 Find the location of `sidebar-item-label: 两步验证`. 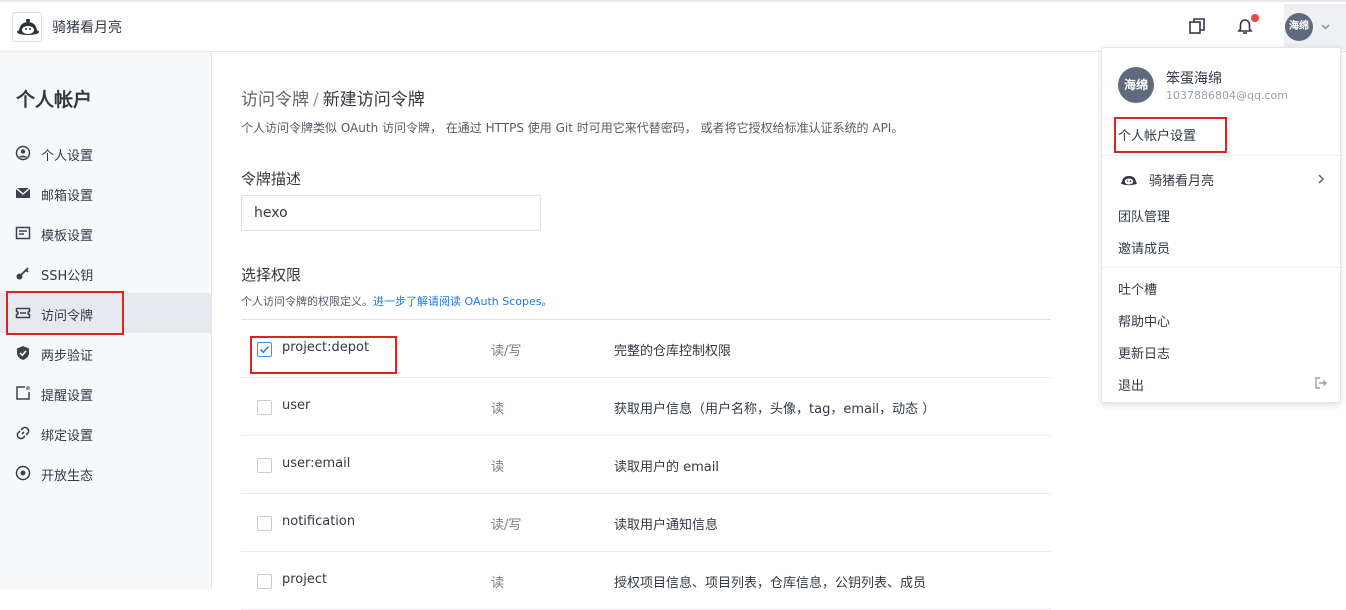

sidebar-item-label: 两步验证 is located at coordinates (67, 356).